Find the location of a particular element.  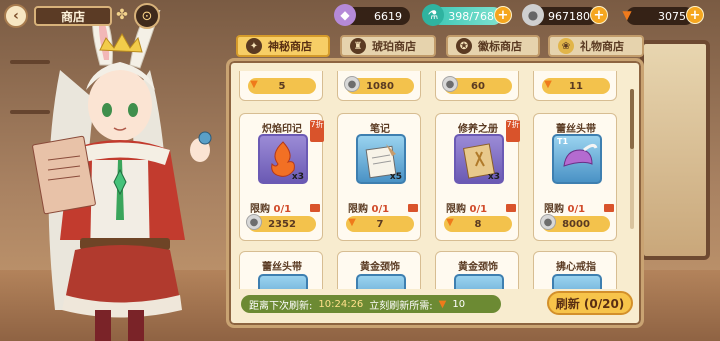

price-value: 60 is located at coordinates (478, 86).